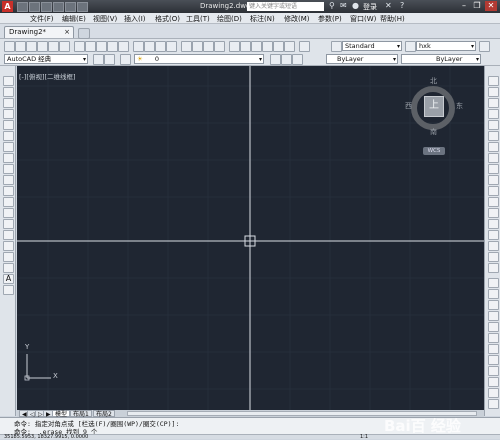 The image size is (500, 440). I want to click on menu-insert: 插入(I), so click(135, 19).